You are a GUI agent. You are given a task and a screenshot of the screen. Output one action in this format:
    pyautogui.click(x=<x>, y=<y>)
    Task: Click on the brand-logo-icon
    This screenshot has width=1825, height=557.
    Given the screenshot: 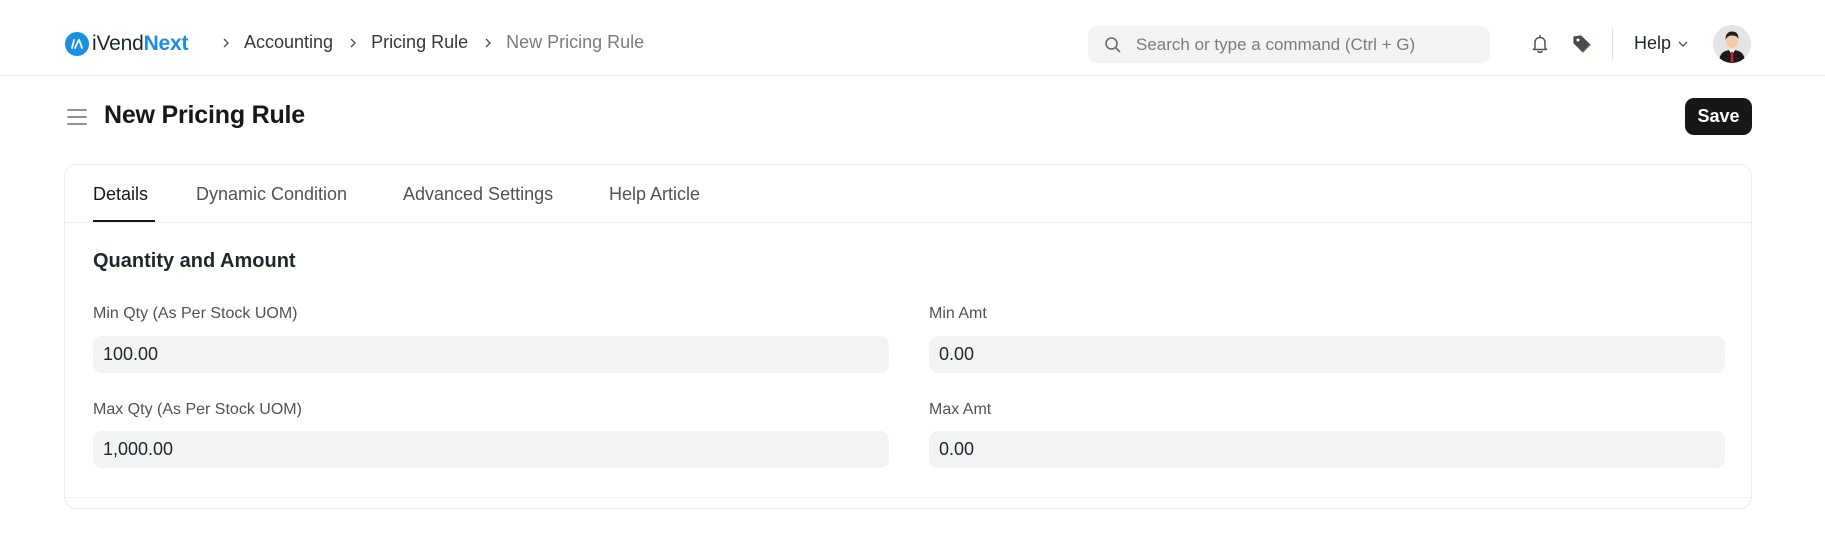 What is the action you would take?
    pyautogui.click(x=77, y=44)
    